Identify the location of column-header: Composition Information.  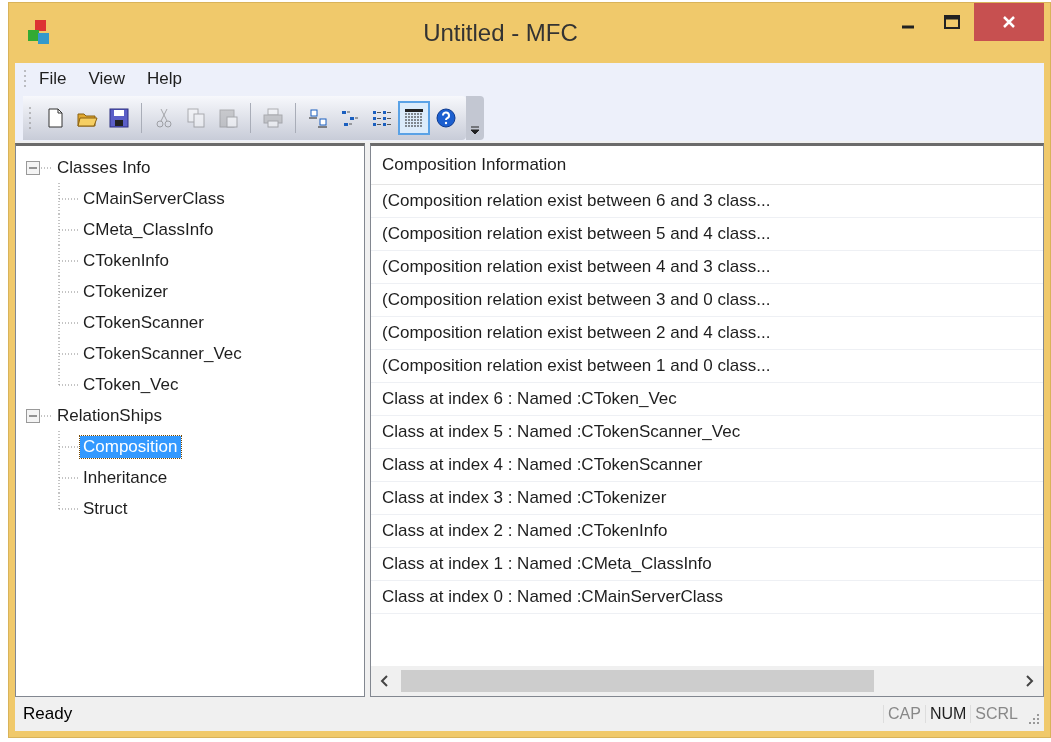
(707, 165).